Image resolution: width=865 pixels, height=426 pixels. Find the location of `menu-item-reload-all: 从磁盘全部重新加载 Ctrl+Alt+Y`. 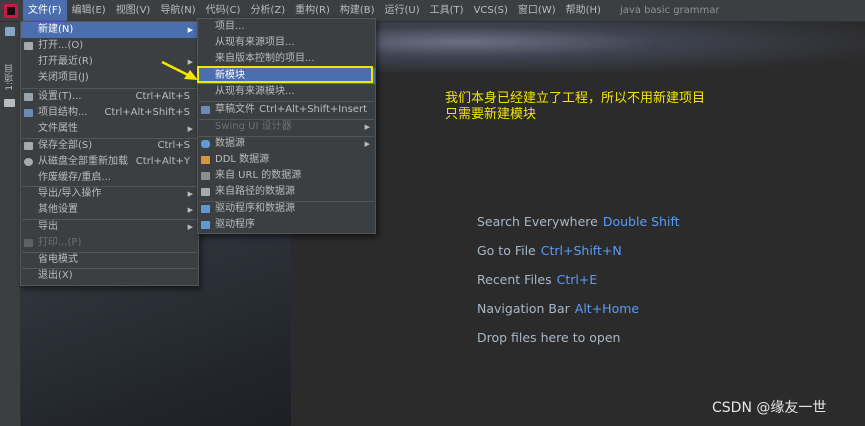

menu-item-reload-all: 从磁盘全部重新加载 Ctrl+Alt+Y is located at coordinates (109, 162).